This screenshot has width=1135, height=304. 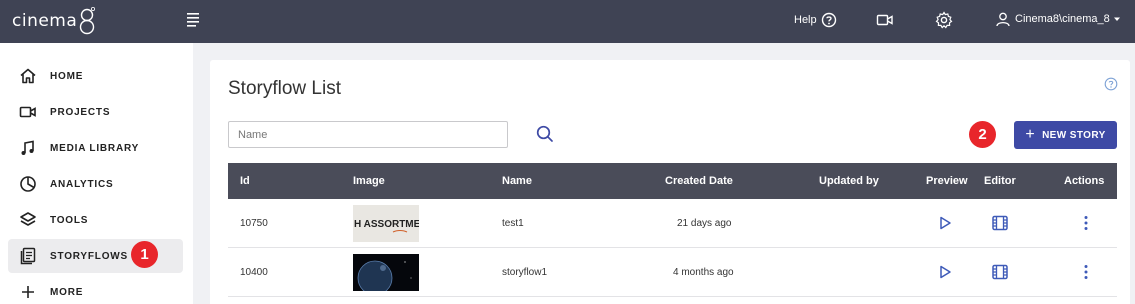 What do you see at coordinates (517, 181) in the screenshot?
I see `column-header-name: Name` at bounding box center [517, 181].